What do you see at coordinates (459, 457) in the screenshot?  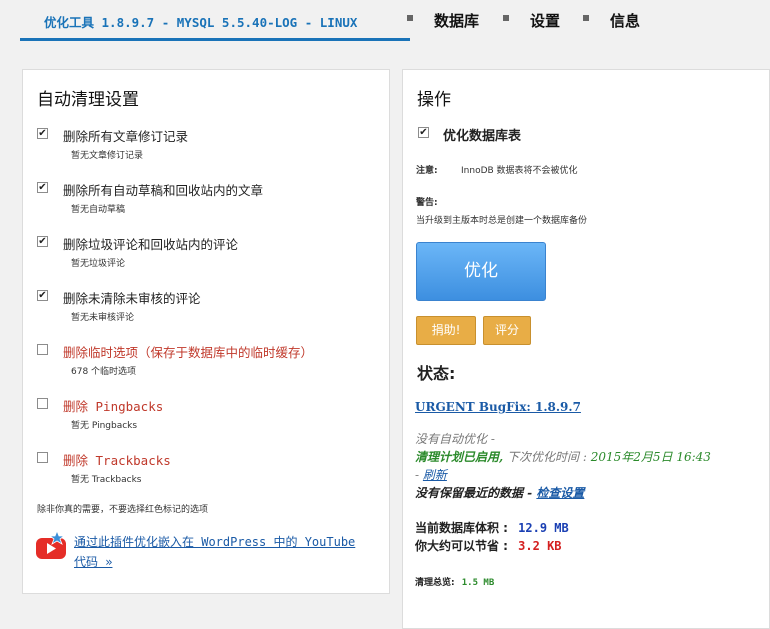 I see `schedule-enabled: 清理计划已启用,` at bounding box center [459, 457].